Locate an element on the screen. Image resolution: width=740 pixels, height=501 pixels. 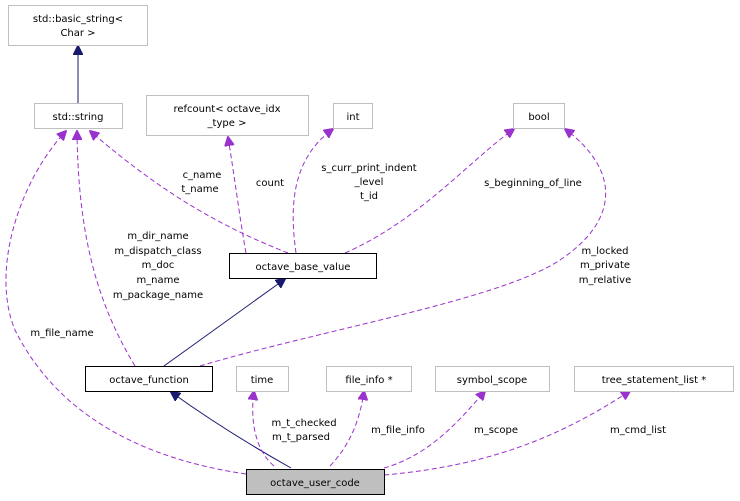
label-level: _level is located at coordinates (369, 182).